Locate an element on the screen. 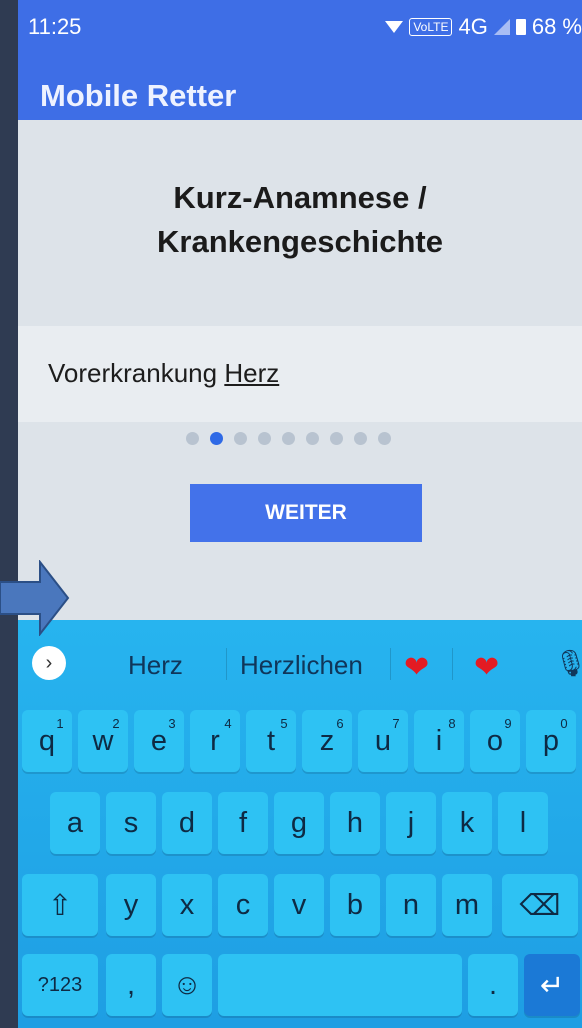 Image resolution: width=582 pixels, height=1028 pixels. key-b: b is located at coordinates (355, 905).